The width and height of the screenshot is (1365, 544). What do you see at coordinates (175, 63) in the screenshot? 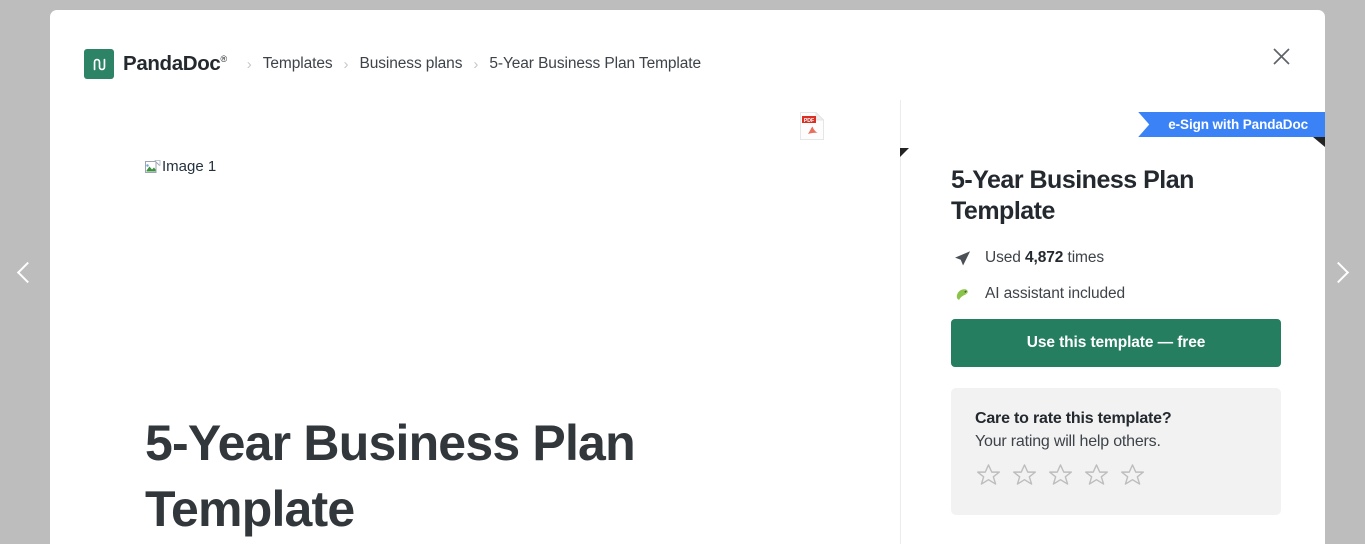
I see `pandadoc-wordmark: PandaDoc®` at bounding box center [175, 63].